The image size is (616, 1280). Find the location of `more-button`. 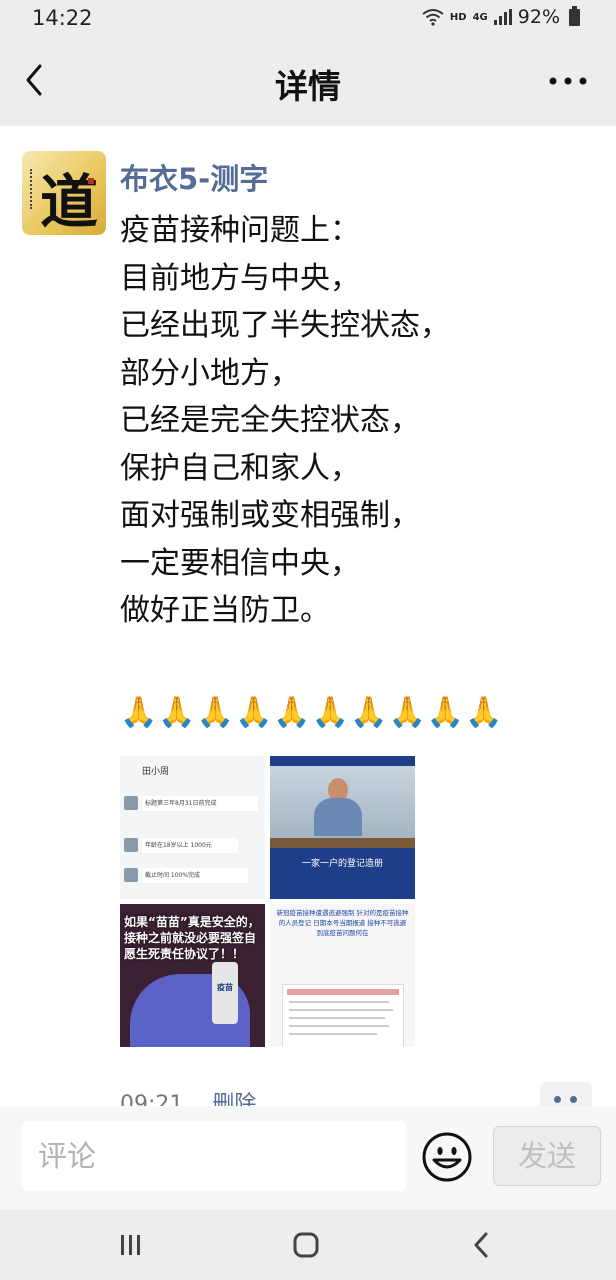

more-button is located at coordinates (568, 81).